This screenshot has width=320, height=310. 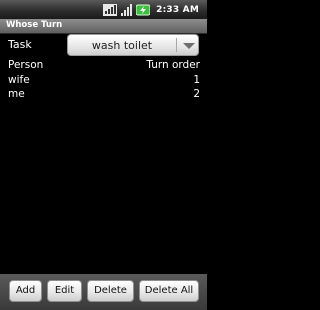 What do you see at coordinates (176, 45) in the screenshot?
I see `spinner-divider` at bounding box center [176, 45].